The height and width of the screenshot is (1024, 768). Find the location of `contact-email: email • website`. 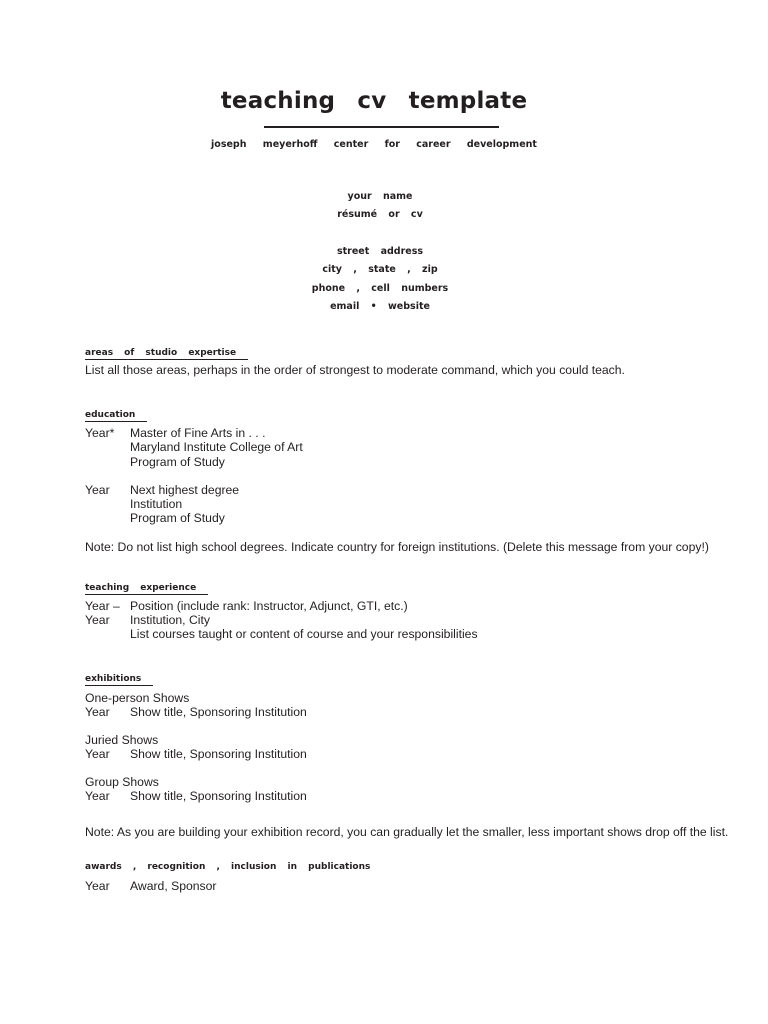

contact-email: email • website is located at coordinates (380, 306).